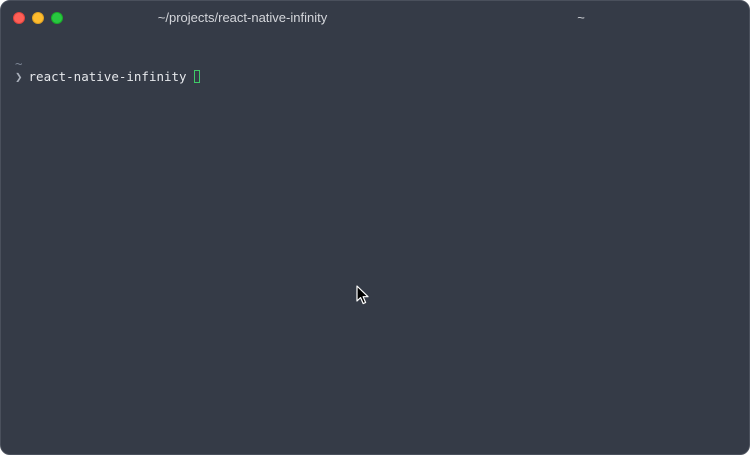 The height and width of the screenshot is (455, 750). I want to click on prompt-line: ❯ react-native-infinity, so click(107, 77).